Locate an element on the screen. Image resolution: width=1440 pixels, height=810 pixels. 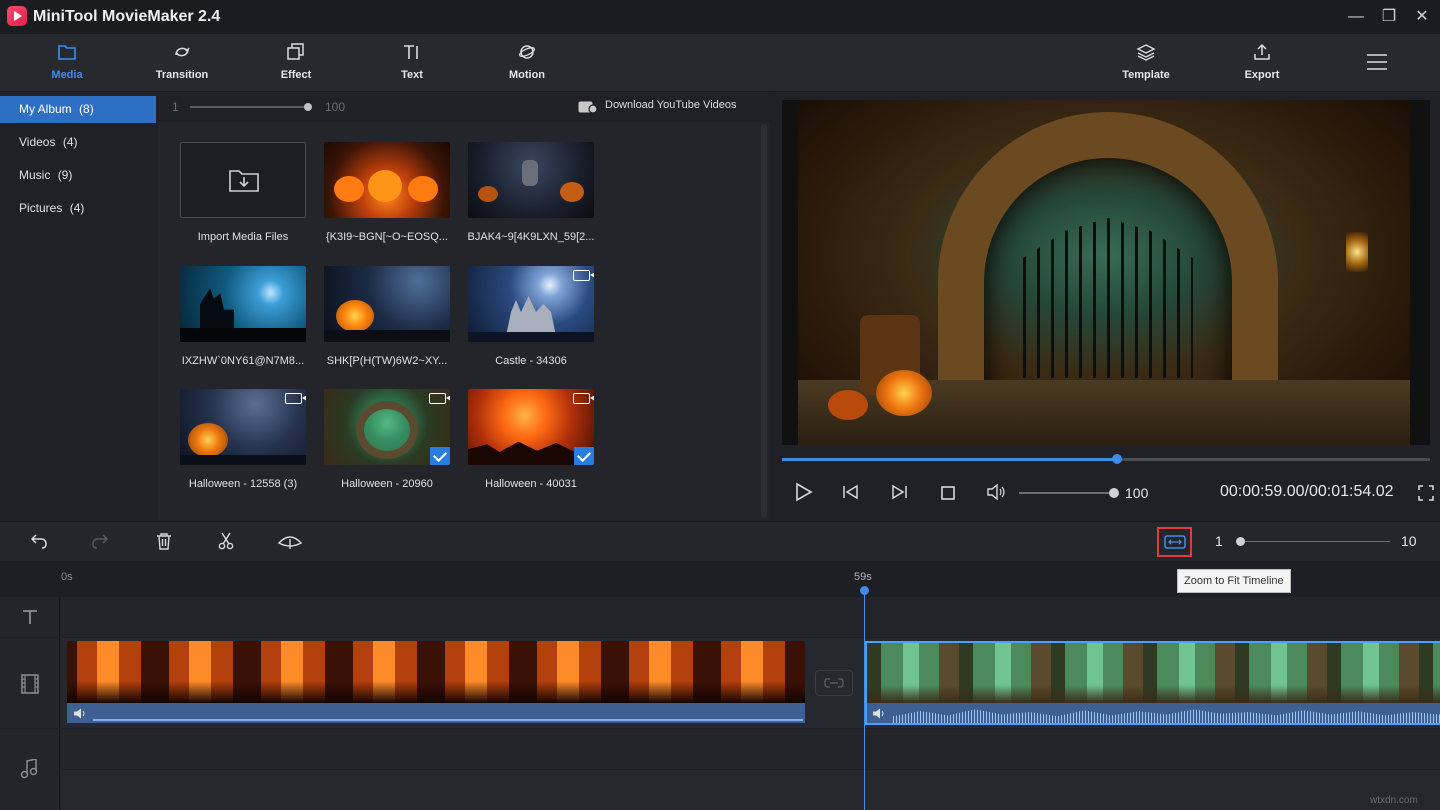
zoom-to-fit-button is located at coordinates (1174, 542).